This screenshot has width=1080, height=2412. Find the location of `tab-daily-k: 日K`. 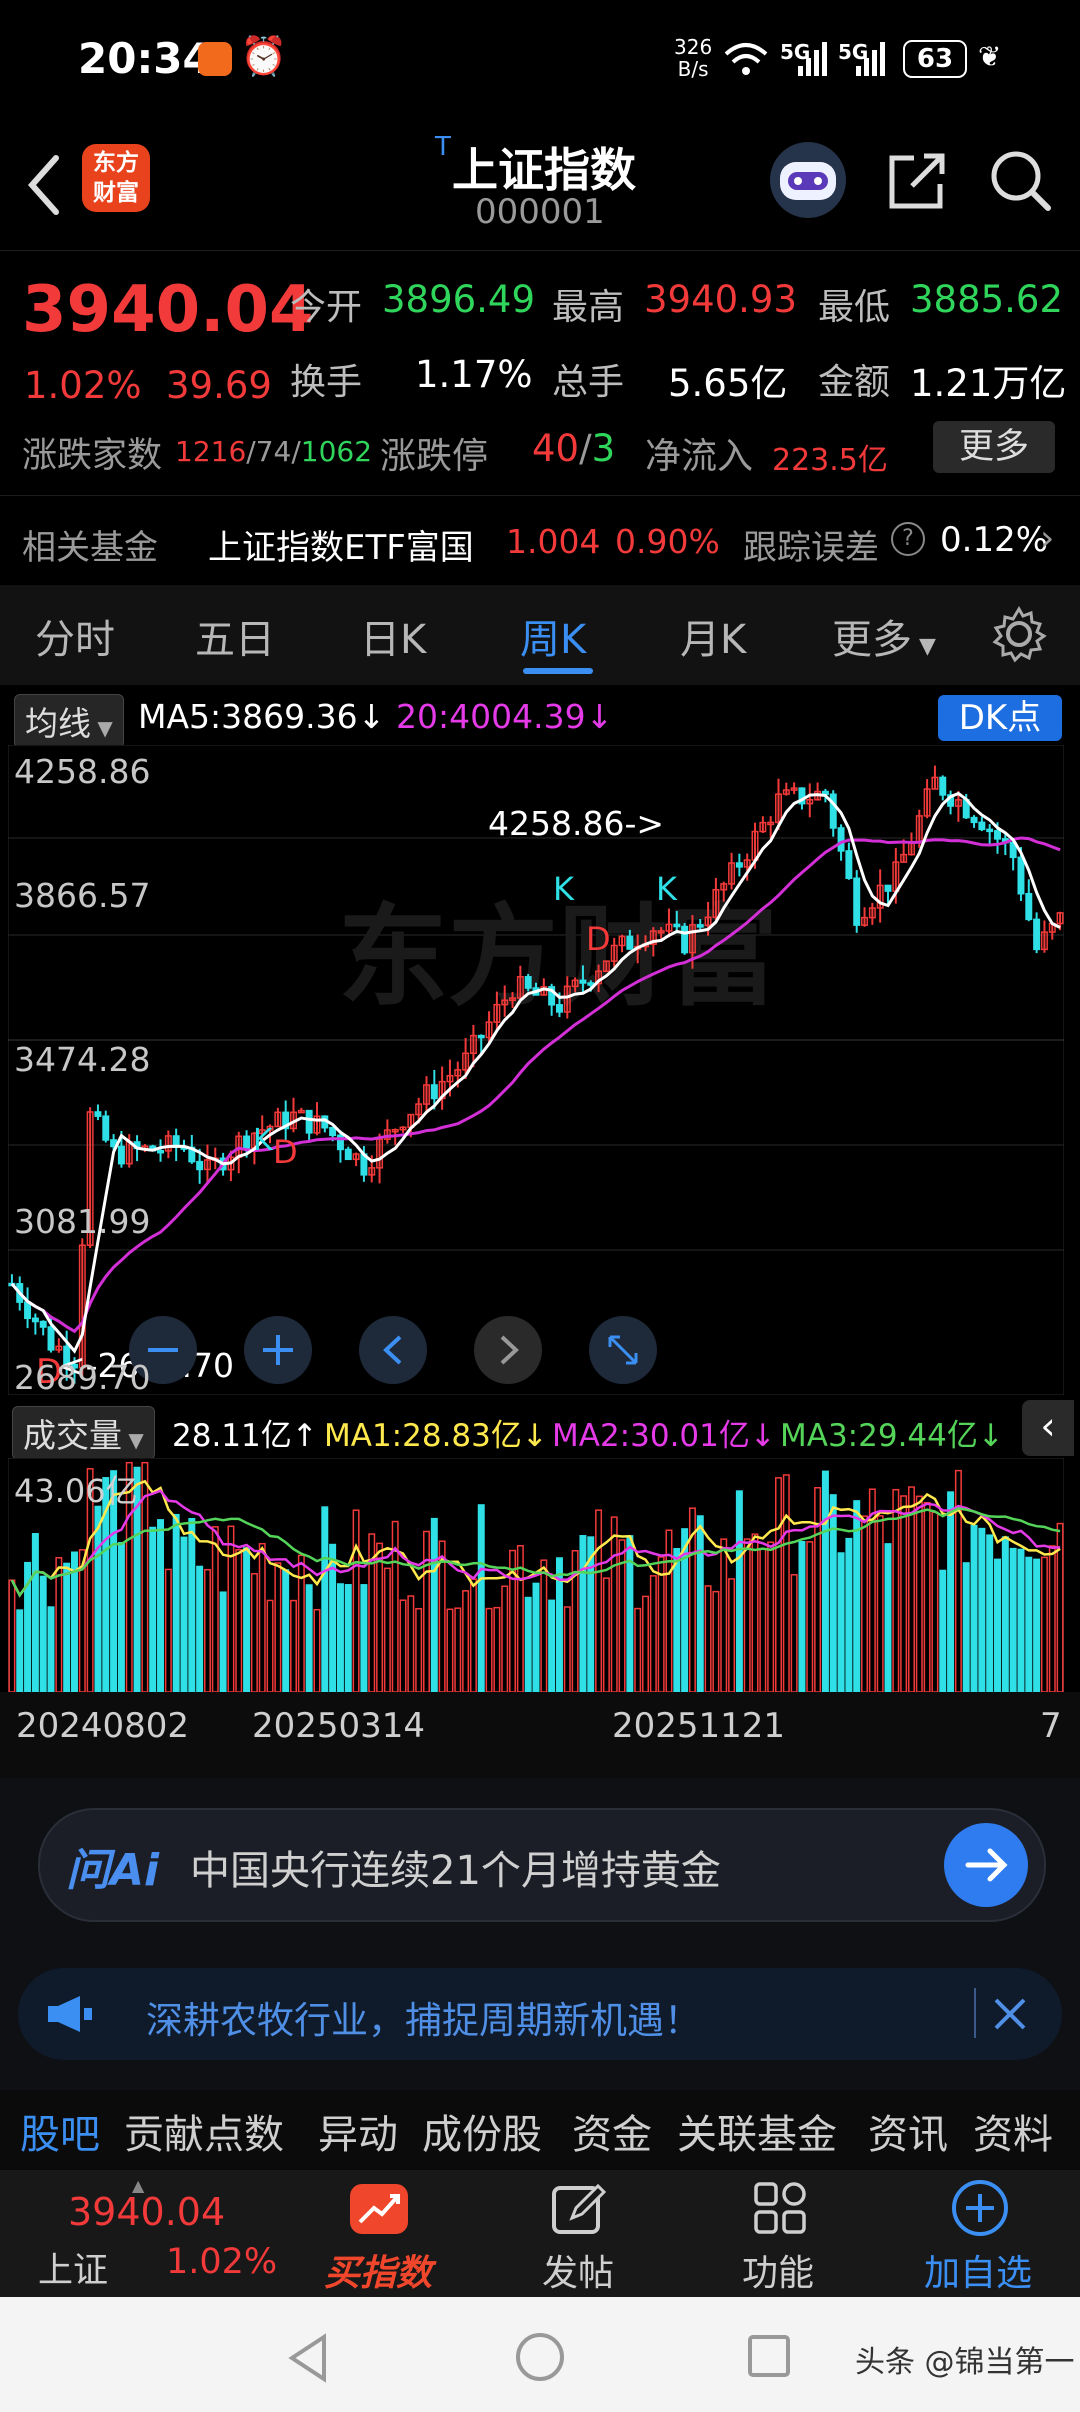

tab-daily-k: 日K is located at coordinates (393, 636).